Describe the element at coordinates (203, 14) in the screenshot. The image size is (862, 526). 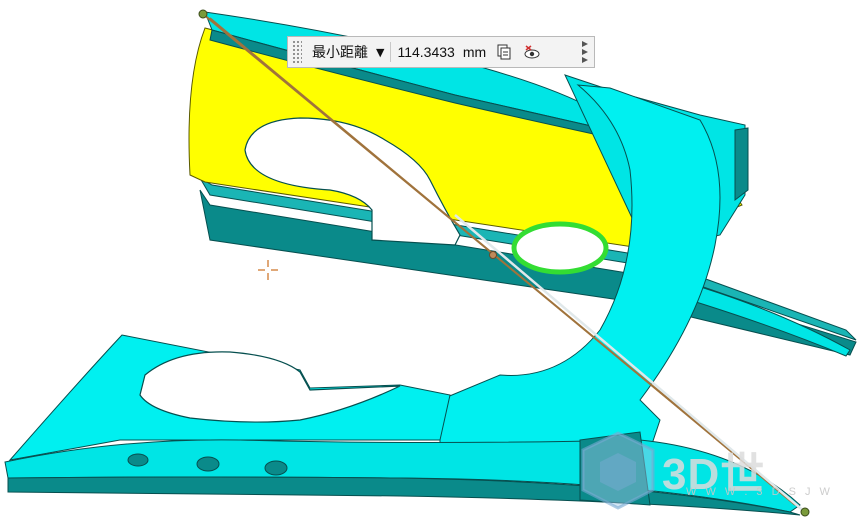
I see `measure-endpoint-start` at that location.